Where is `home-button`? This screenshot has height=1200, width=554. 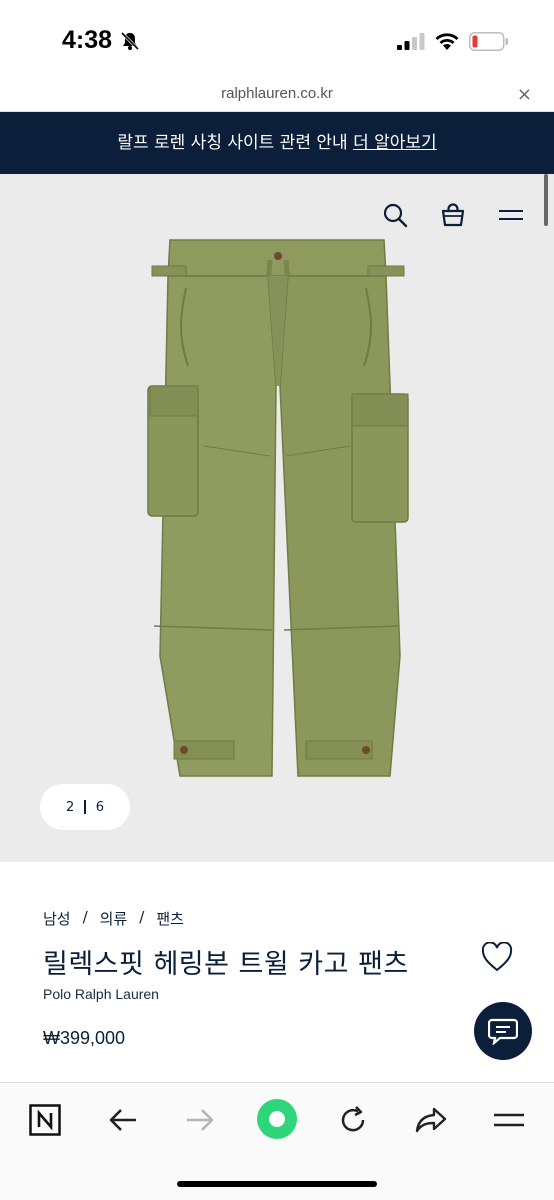 home-button is located at coordinates (277, 1119).